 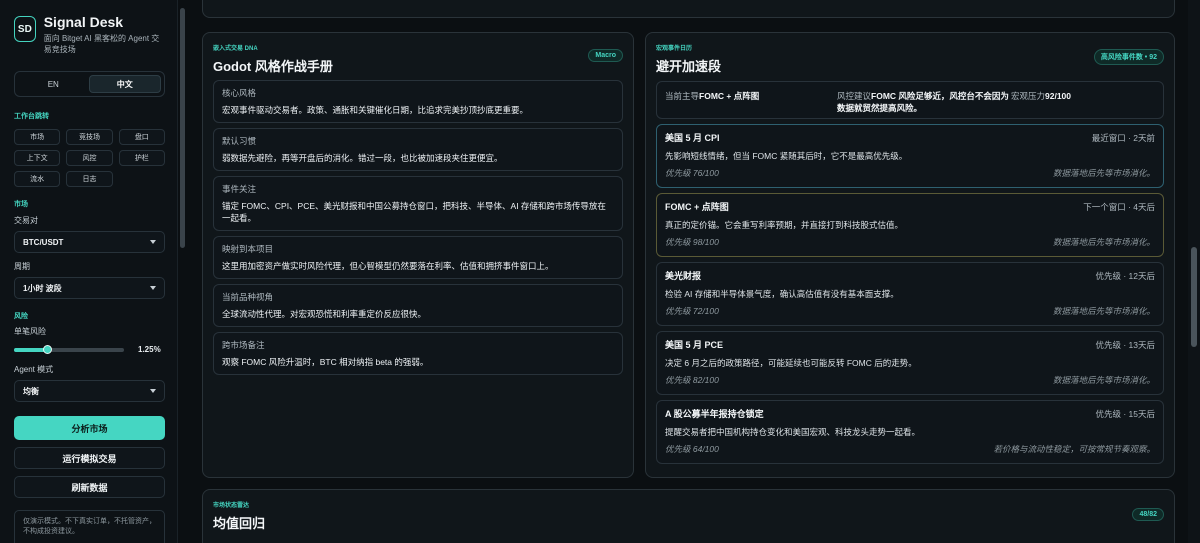 I want to click on lang-en-button: EN, so click(x=53, y=84).